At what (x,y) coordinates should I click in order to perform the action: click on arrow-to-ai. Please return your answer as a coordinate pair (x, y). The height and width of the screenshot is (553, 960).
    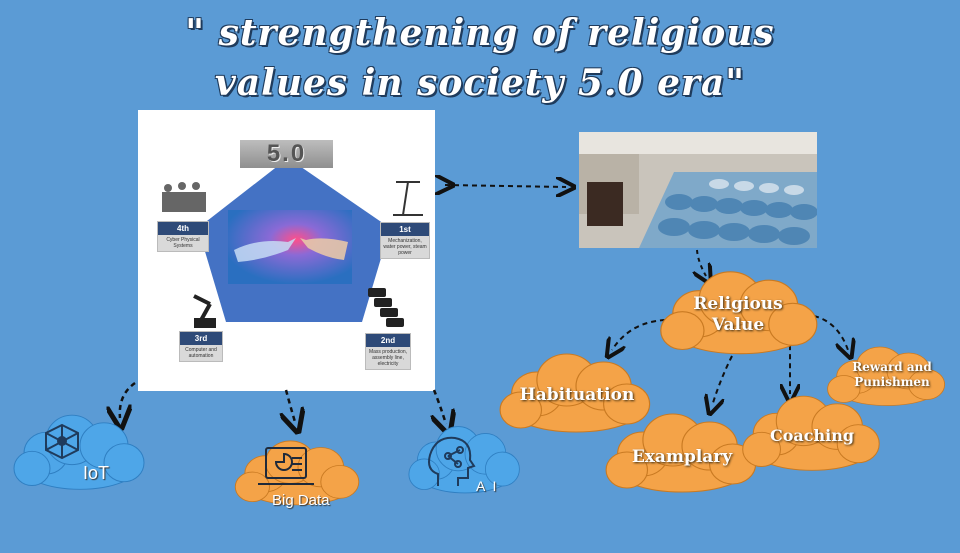
    Looking at the image, I should click on (440, 406).